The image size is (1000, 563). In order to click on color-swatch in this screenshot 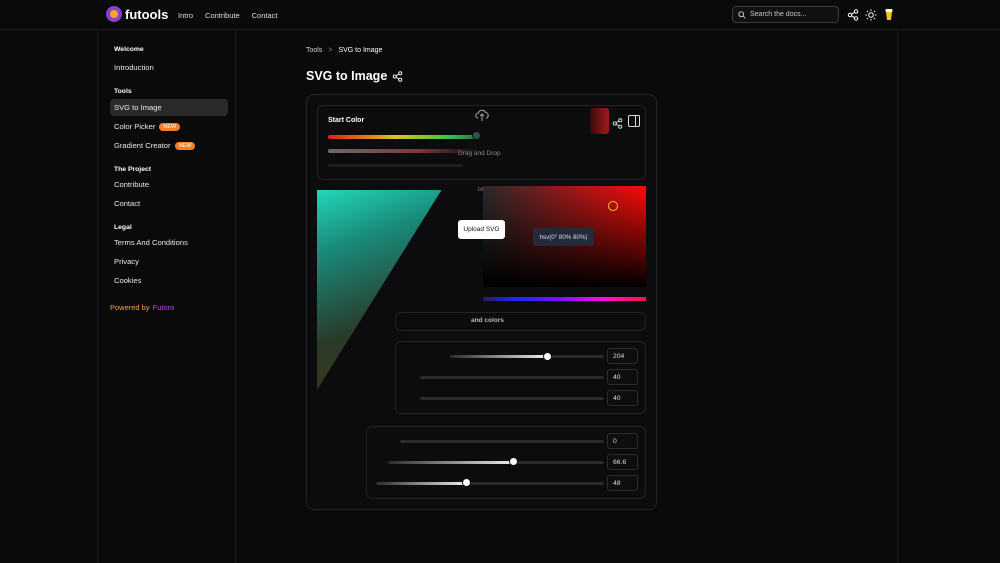, I will do `click(599, 121)`.